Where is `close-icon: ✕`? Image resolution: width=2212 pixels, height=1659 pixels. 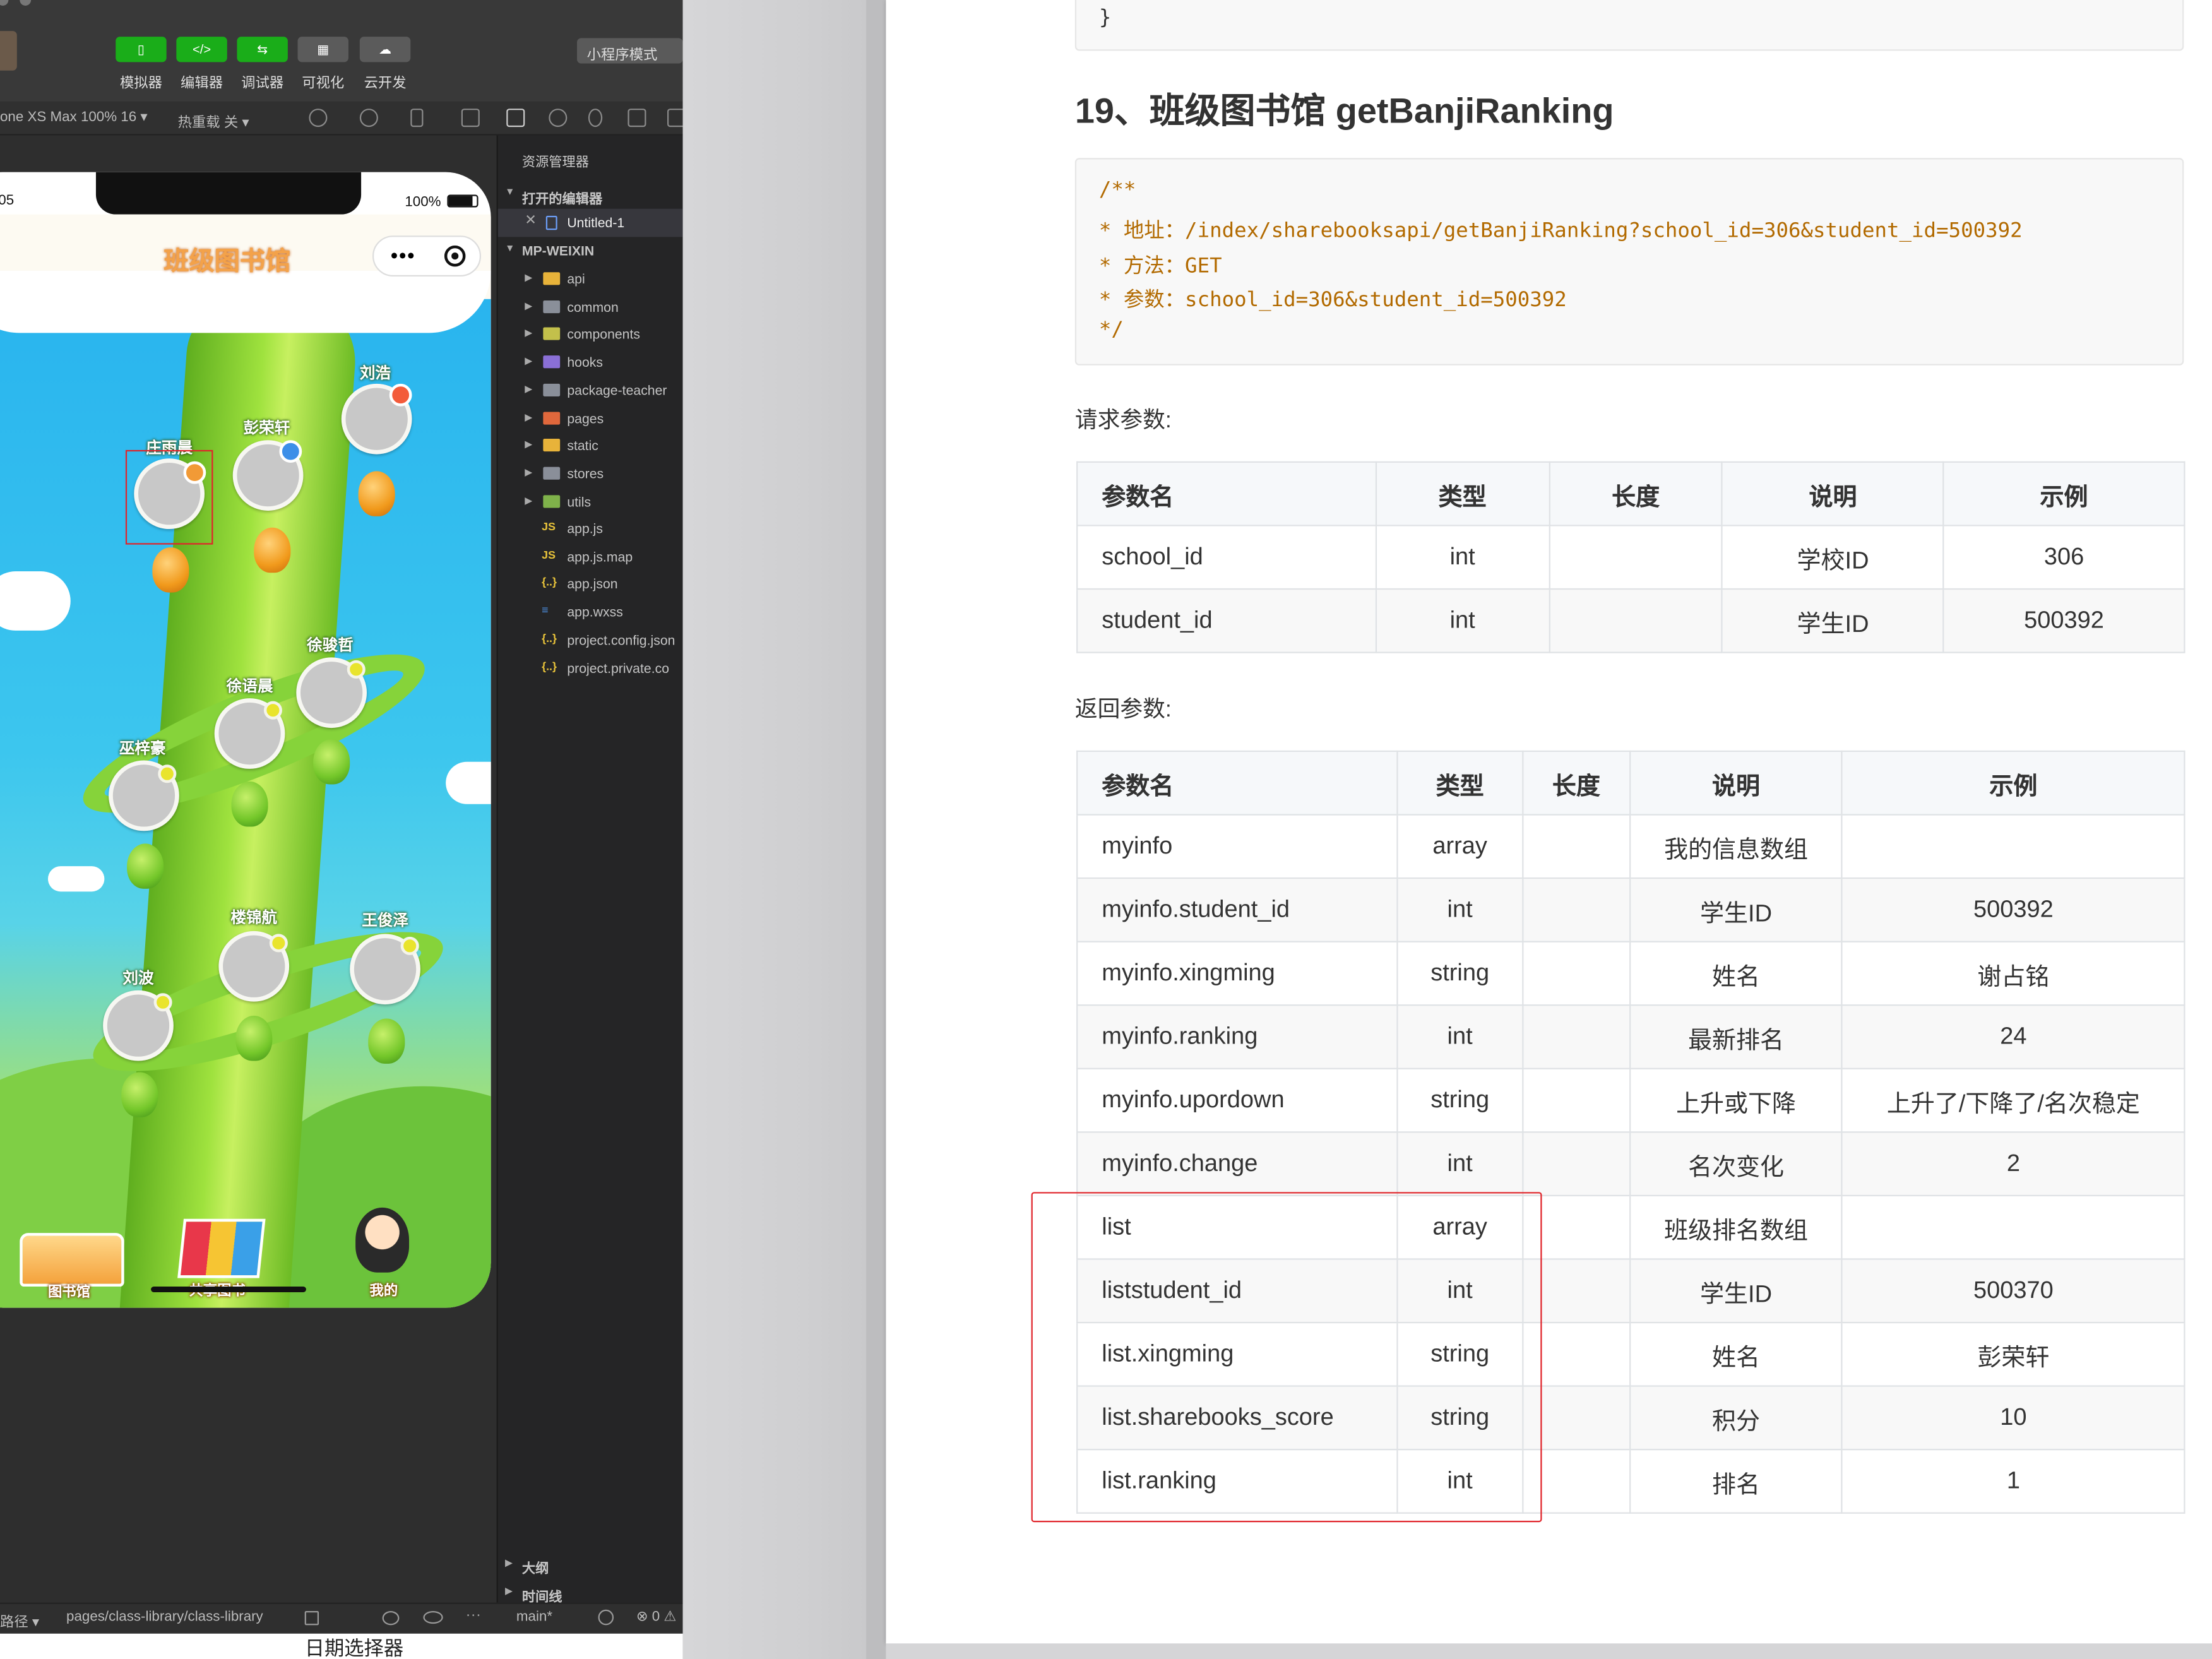 close-icon: ✕ is located at coordinates (531, 221).